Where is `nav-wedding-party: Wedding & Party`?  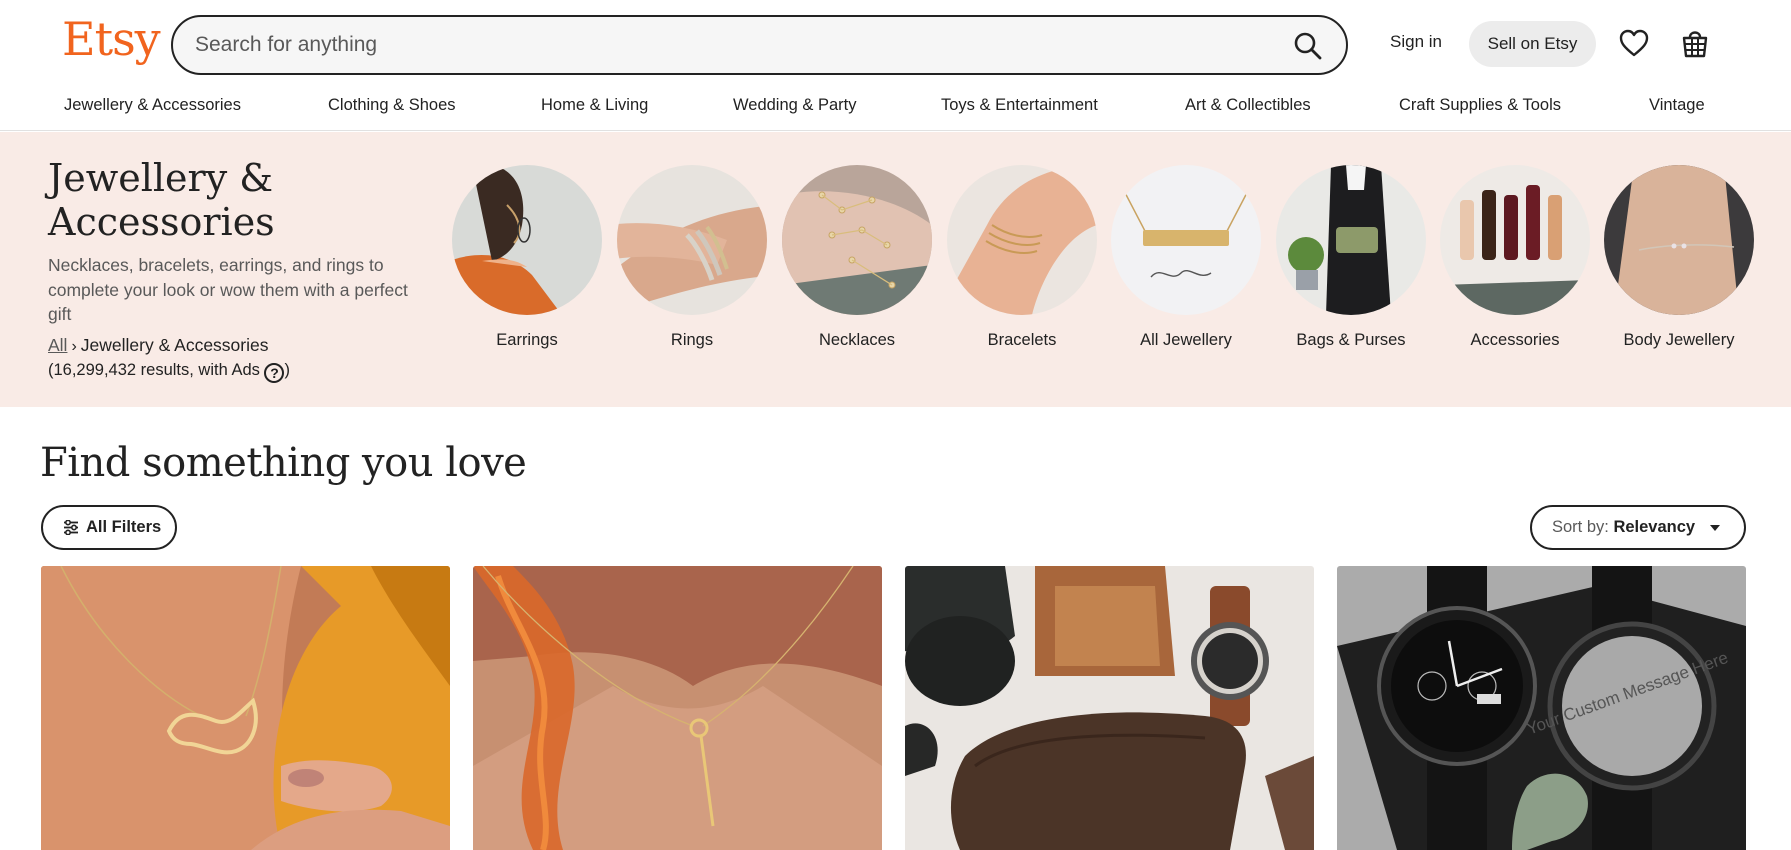
nav-wedding-party: Wedding & Party is located at coordinates (795, 105).